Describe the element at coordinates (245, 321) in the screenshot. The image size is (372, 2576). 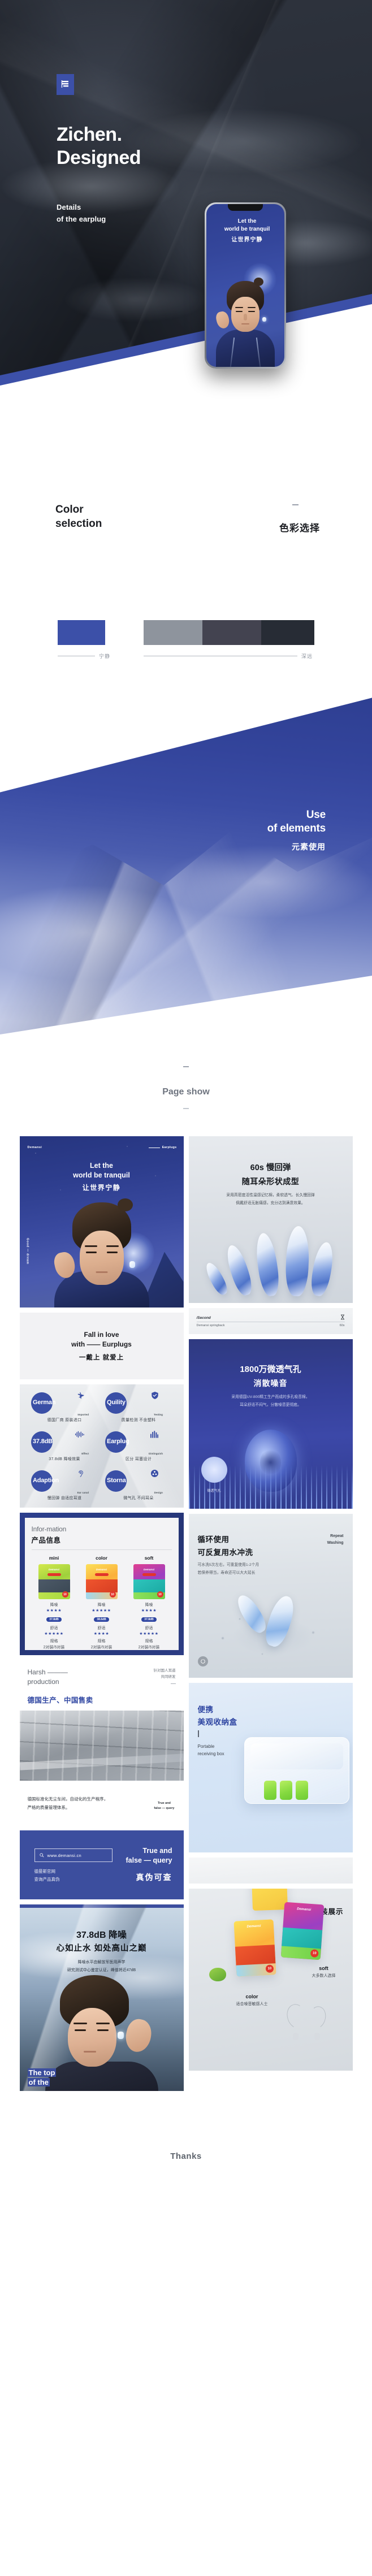
I see `phone-model-photo` at that location.